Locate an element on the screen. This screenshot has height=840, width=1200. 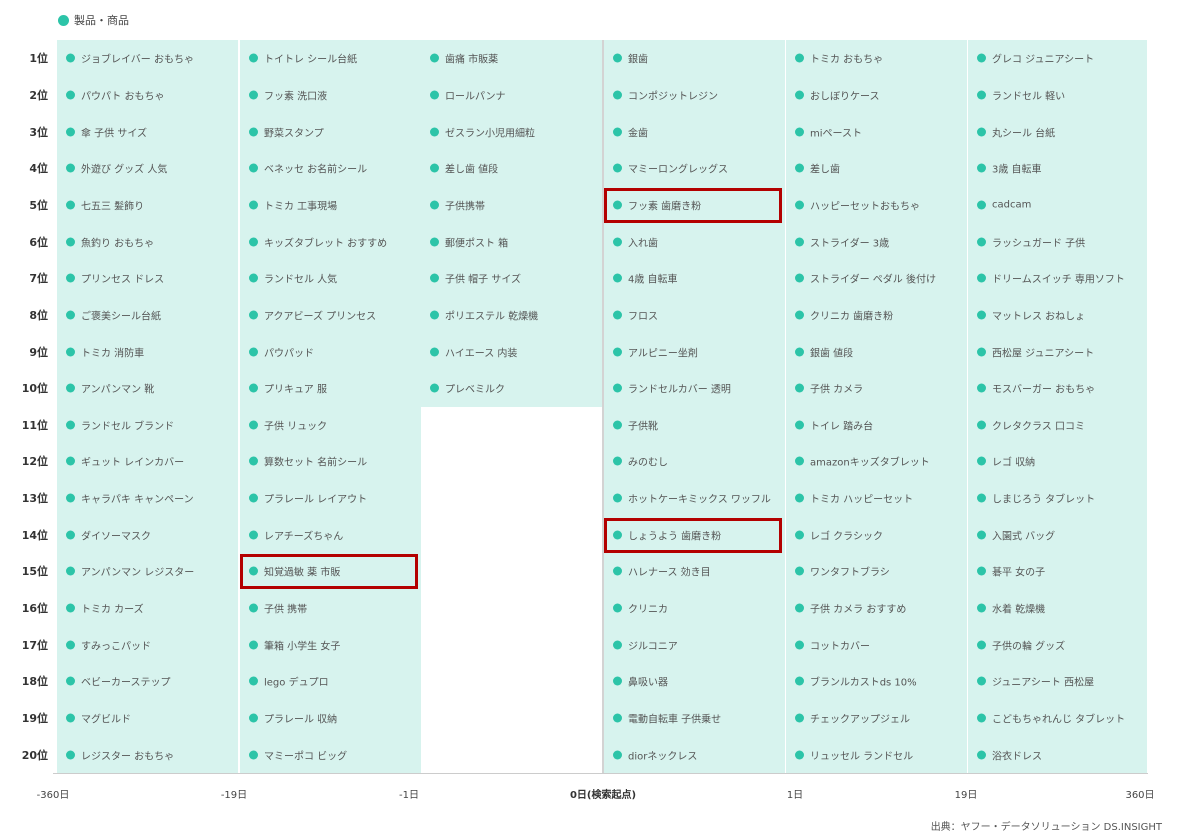
item-label: 金歯 is located at coordinates (638, 134).